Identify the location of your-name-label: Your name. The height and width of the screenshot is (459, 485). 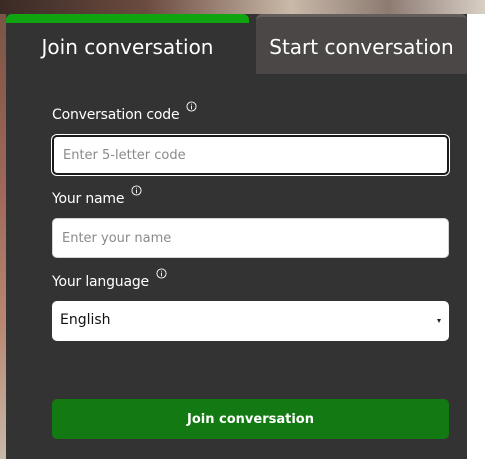
(88, 199).